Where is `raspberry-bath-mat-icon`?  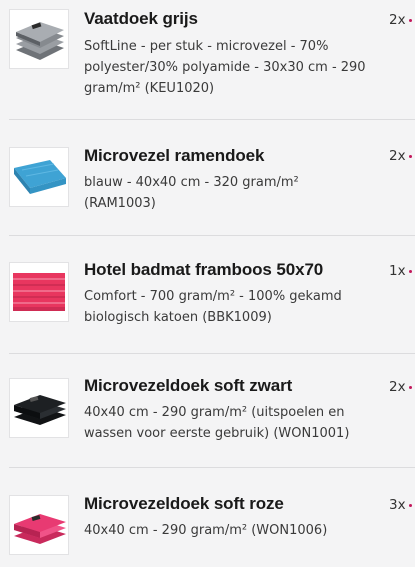 raspberry-bath-mat-icon is located at coordinates (39, 292).